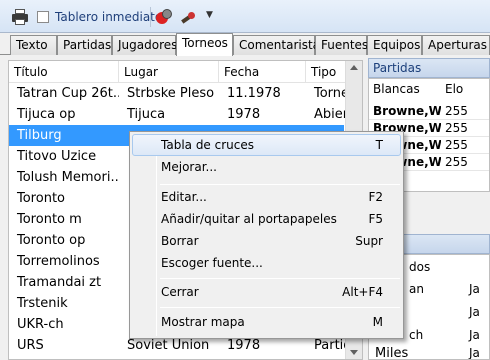  Describe the element at coordinates (57, 156) in the screenshot. I see `cell-title: Titovo Uzice` at that location.